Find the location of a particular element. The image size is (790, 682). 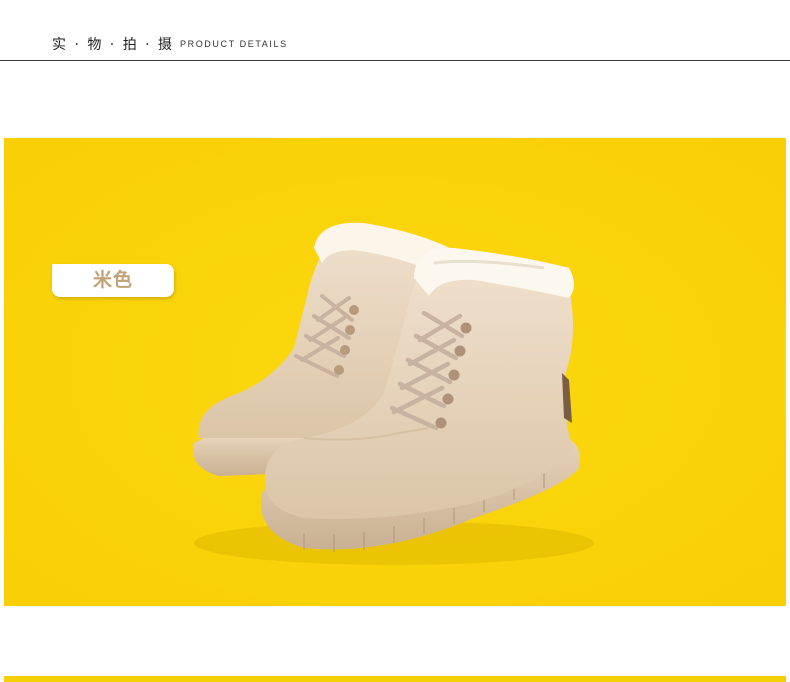

header-divider is located at coordinates (395, 60).